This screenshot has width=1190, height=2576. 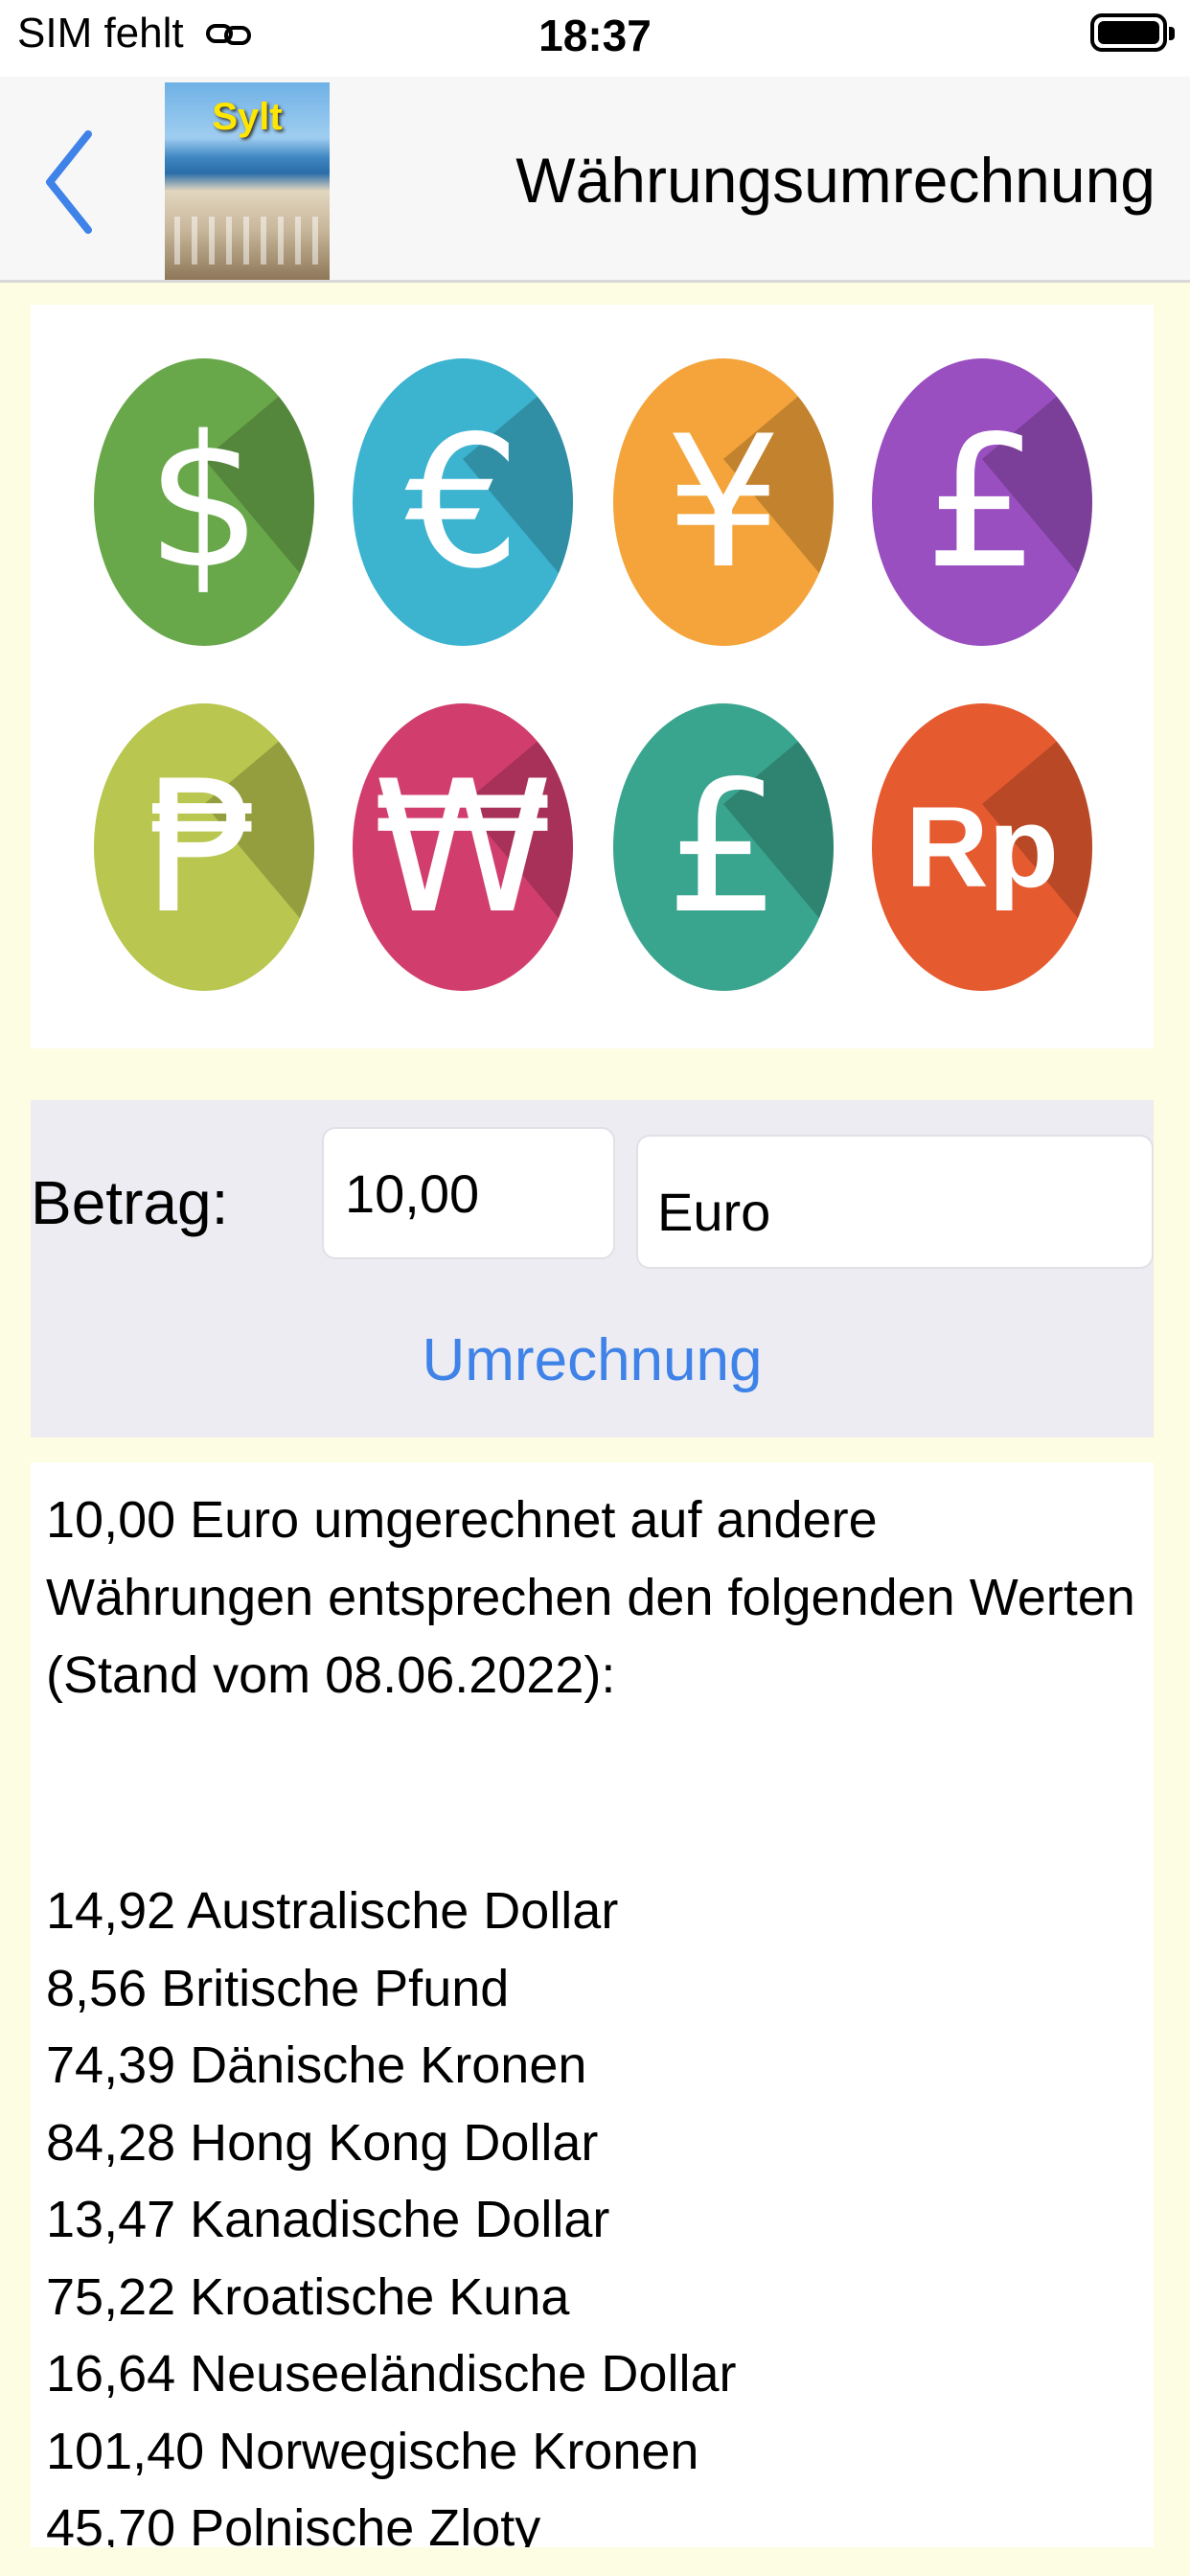 What do you see at coordinates (724, 502) in the screenshot?
I see `yen-coin-icon: ¥` at bounding box center [724, 502].